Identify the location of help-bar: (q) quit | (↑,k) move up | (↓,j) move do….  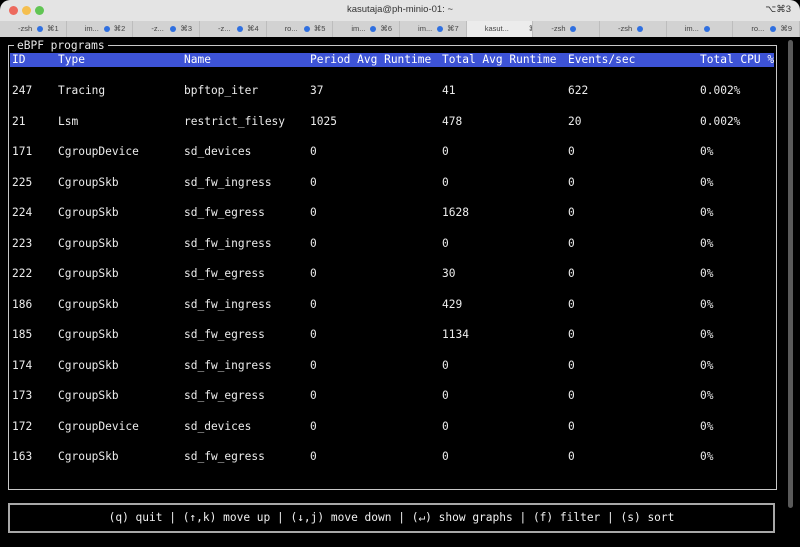
(391, 518).